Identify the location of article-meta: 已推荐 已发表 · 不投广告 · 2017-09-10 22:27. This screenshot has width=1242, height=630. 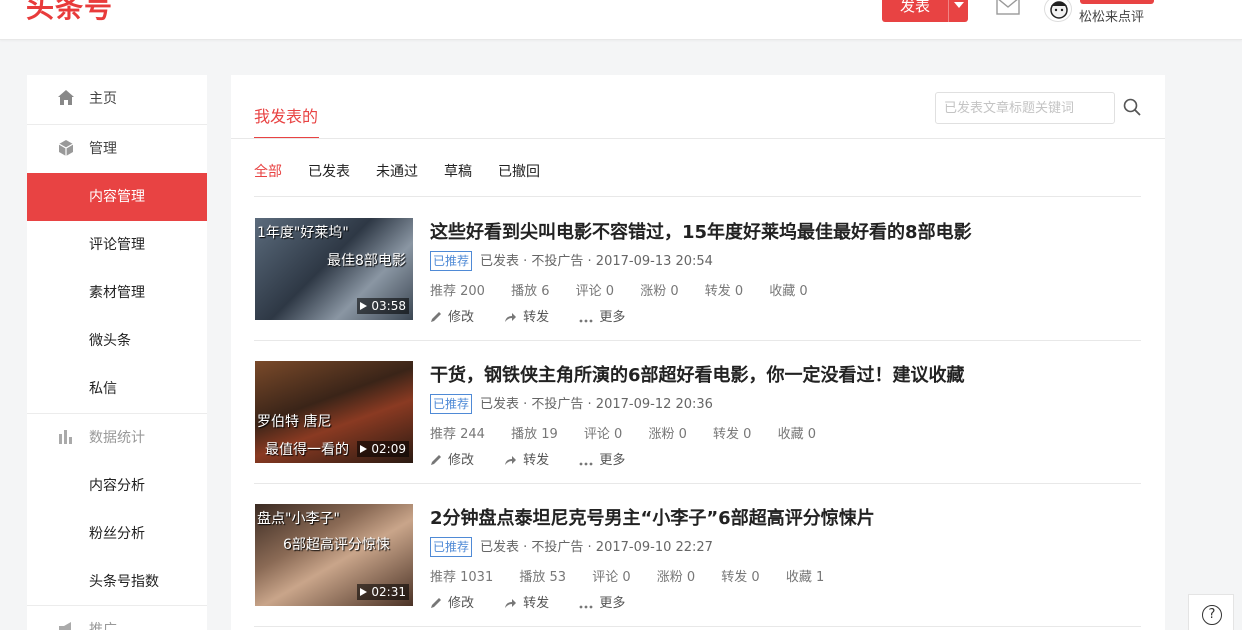
(571, 546).